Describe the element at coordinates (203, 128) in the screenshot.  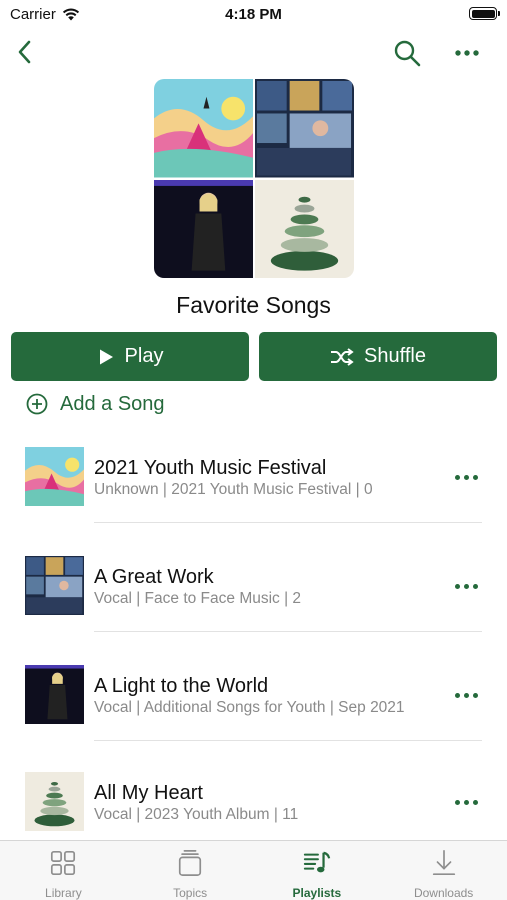
I see `cover-tile-festival` at that location.